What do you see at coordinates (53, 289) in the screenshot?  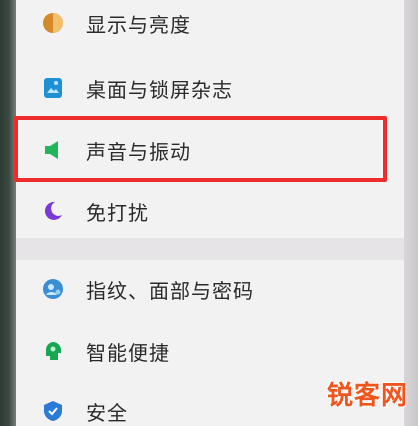 I see `fingerprint-face-password-icon` at bounding box center [53, 289].